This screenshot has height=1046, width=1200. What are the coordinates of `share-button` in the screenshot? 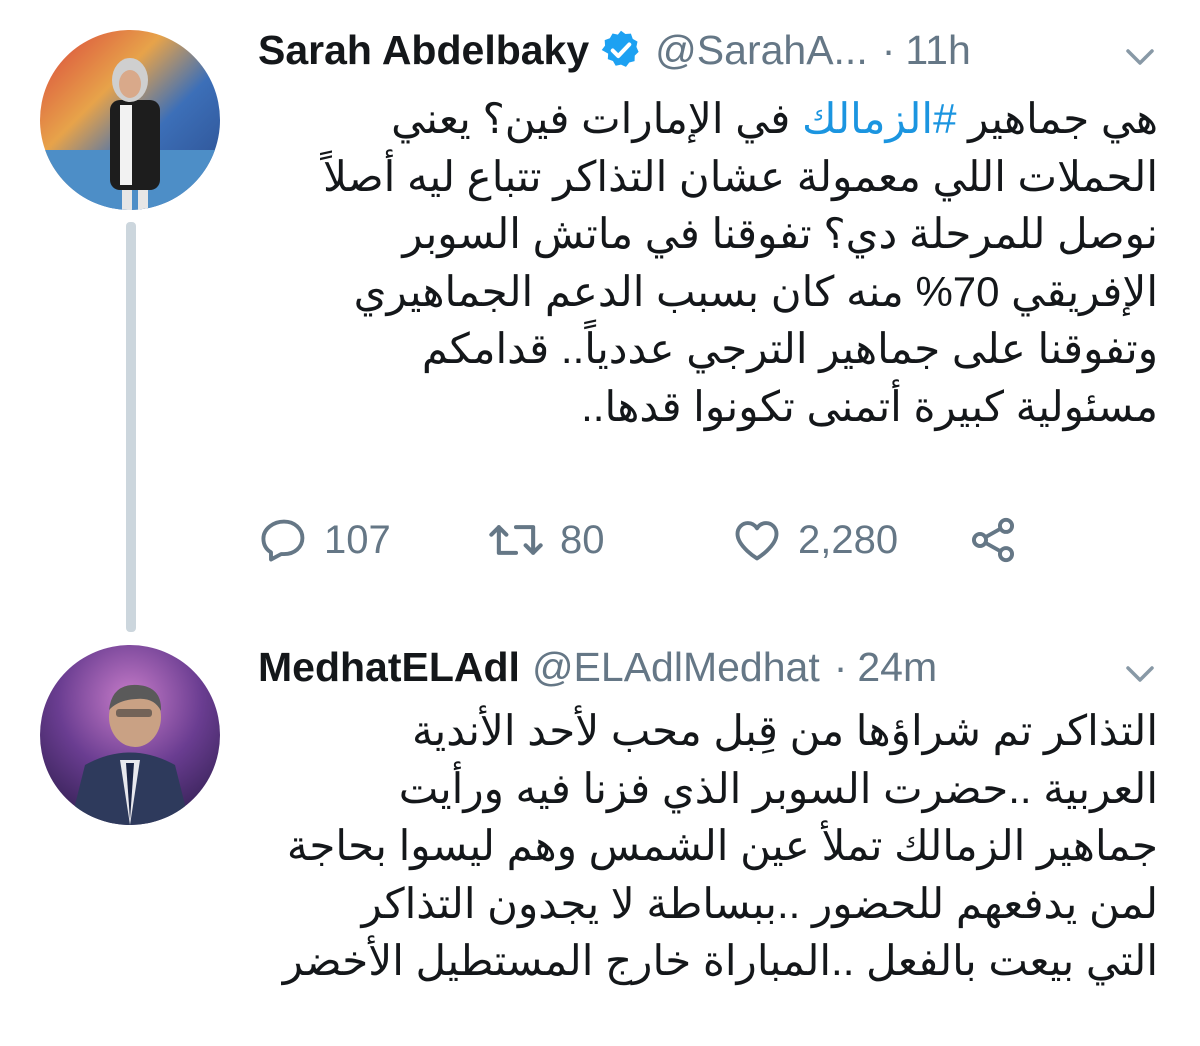 It's located at (1000, 540).